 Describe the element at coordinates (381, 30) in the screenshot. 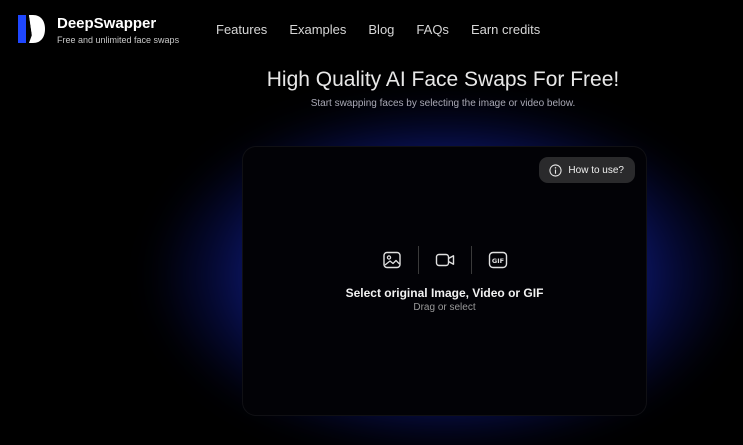

I see `nav-item-blog: Blog` at that location.